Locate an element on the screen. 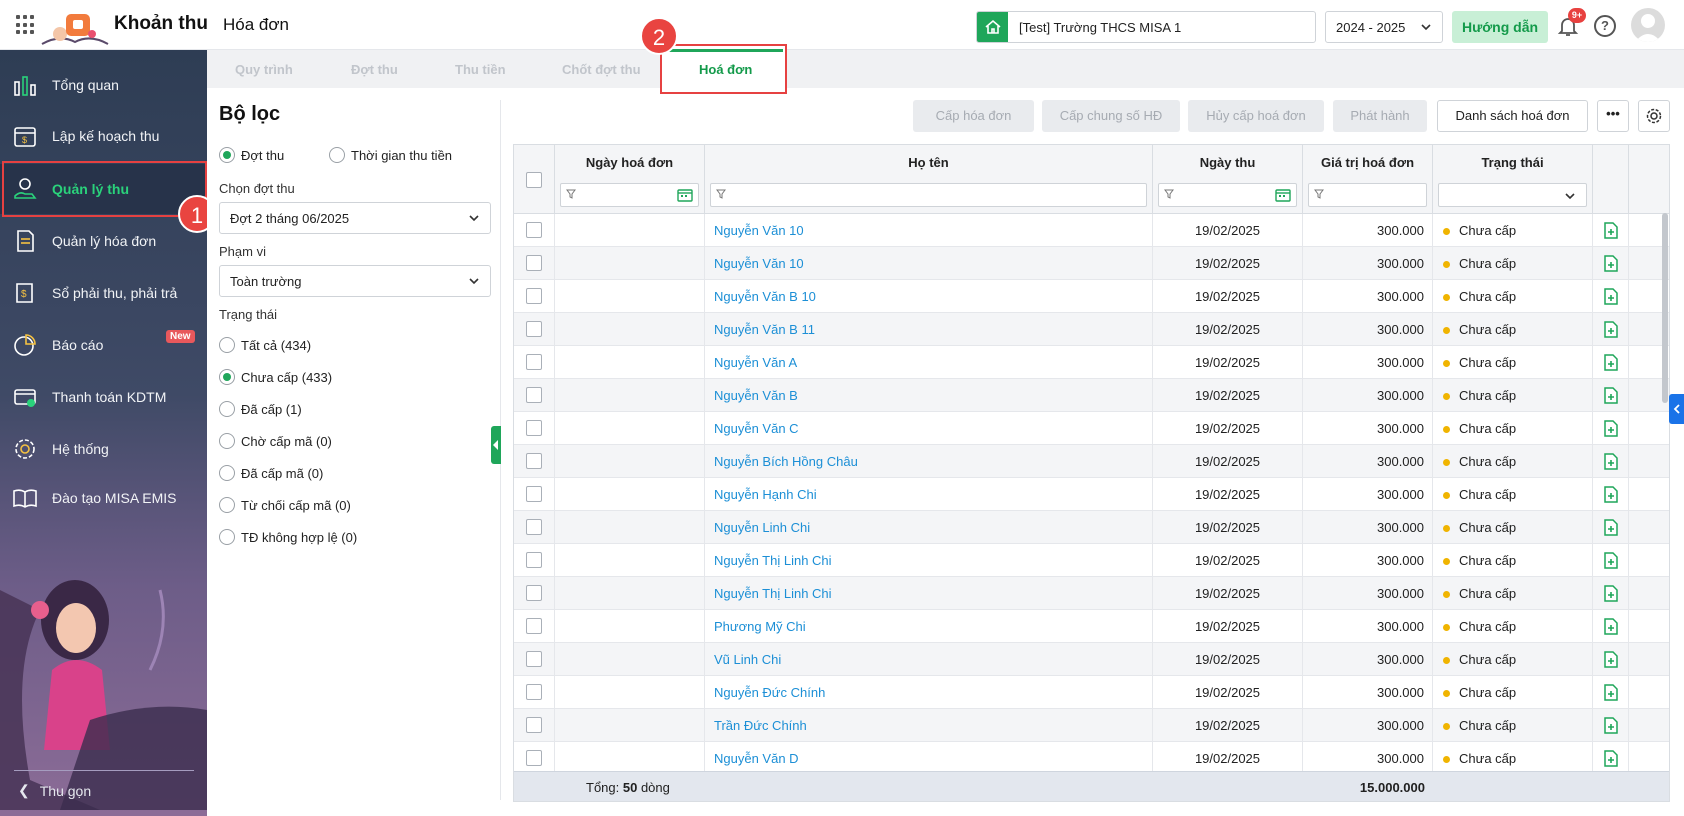  table-row: Nguyễn Văn B 10 19/02/2025 300.000 Chưa cấp is located at coordinates (1091, 296).